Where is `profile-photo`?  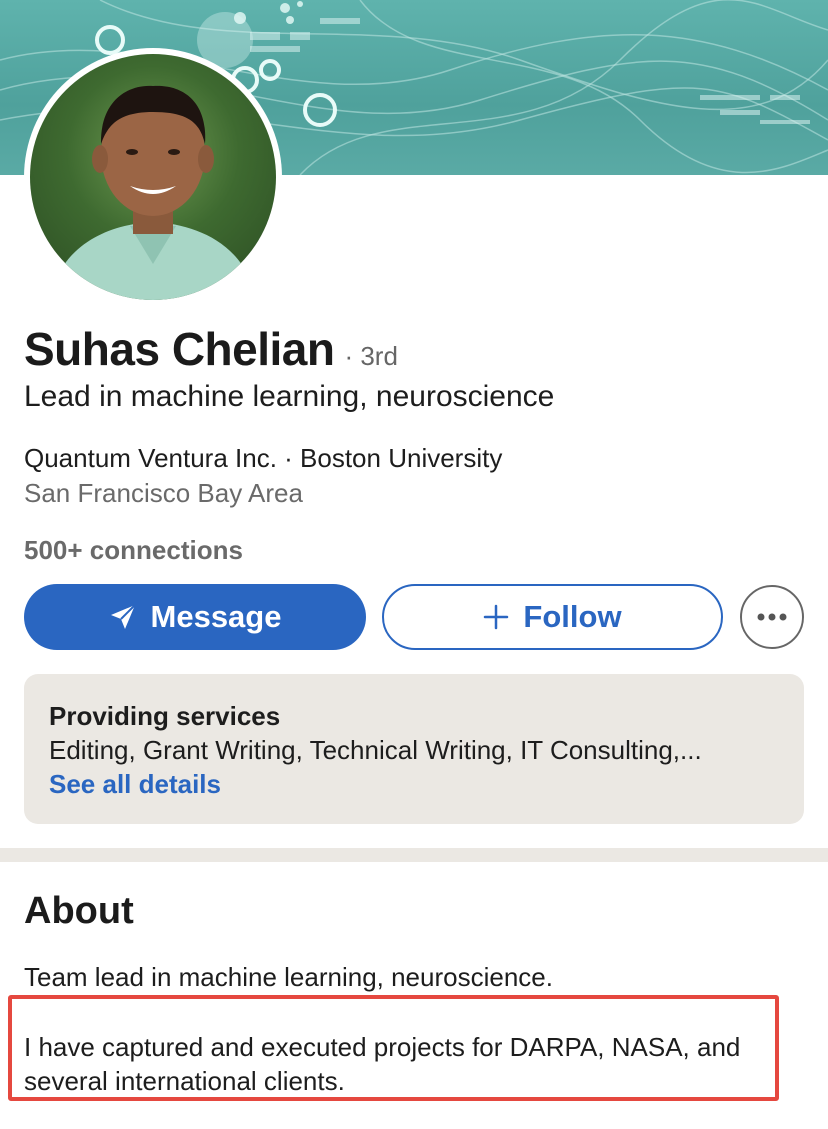 profile-photo is located at coordinates (153, 177).